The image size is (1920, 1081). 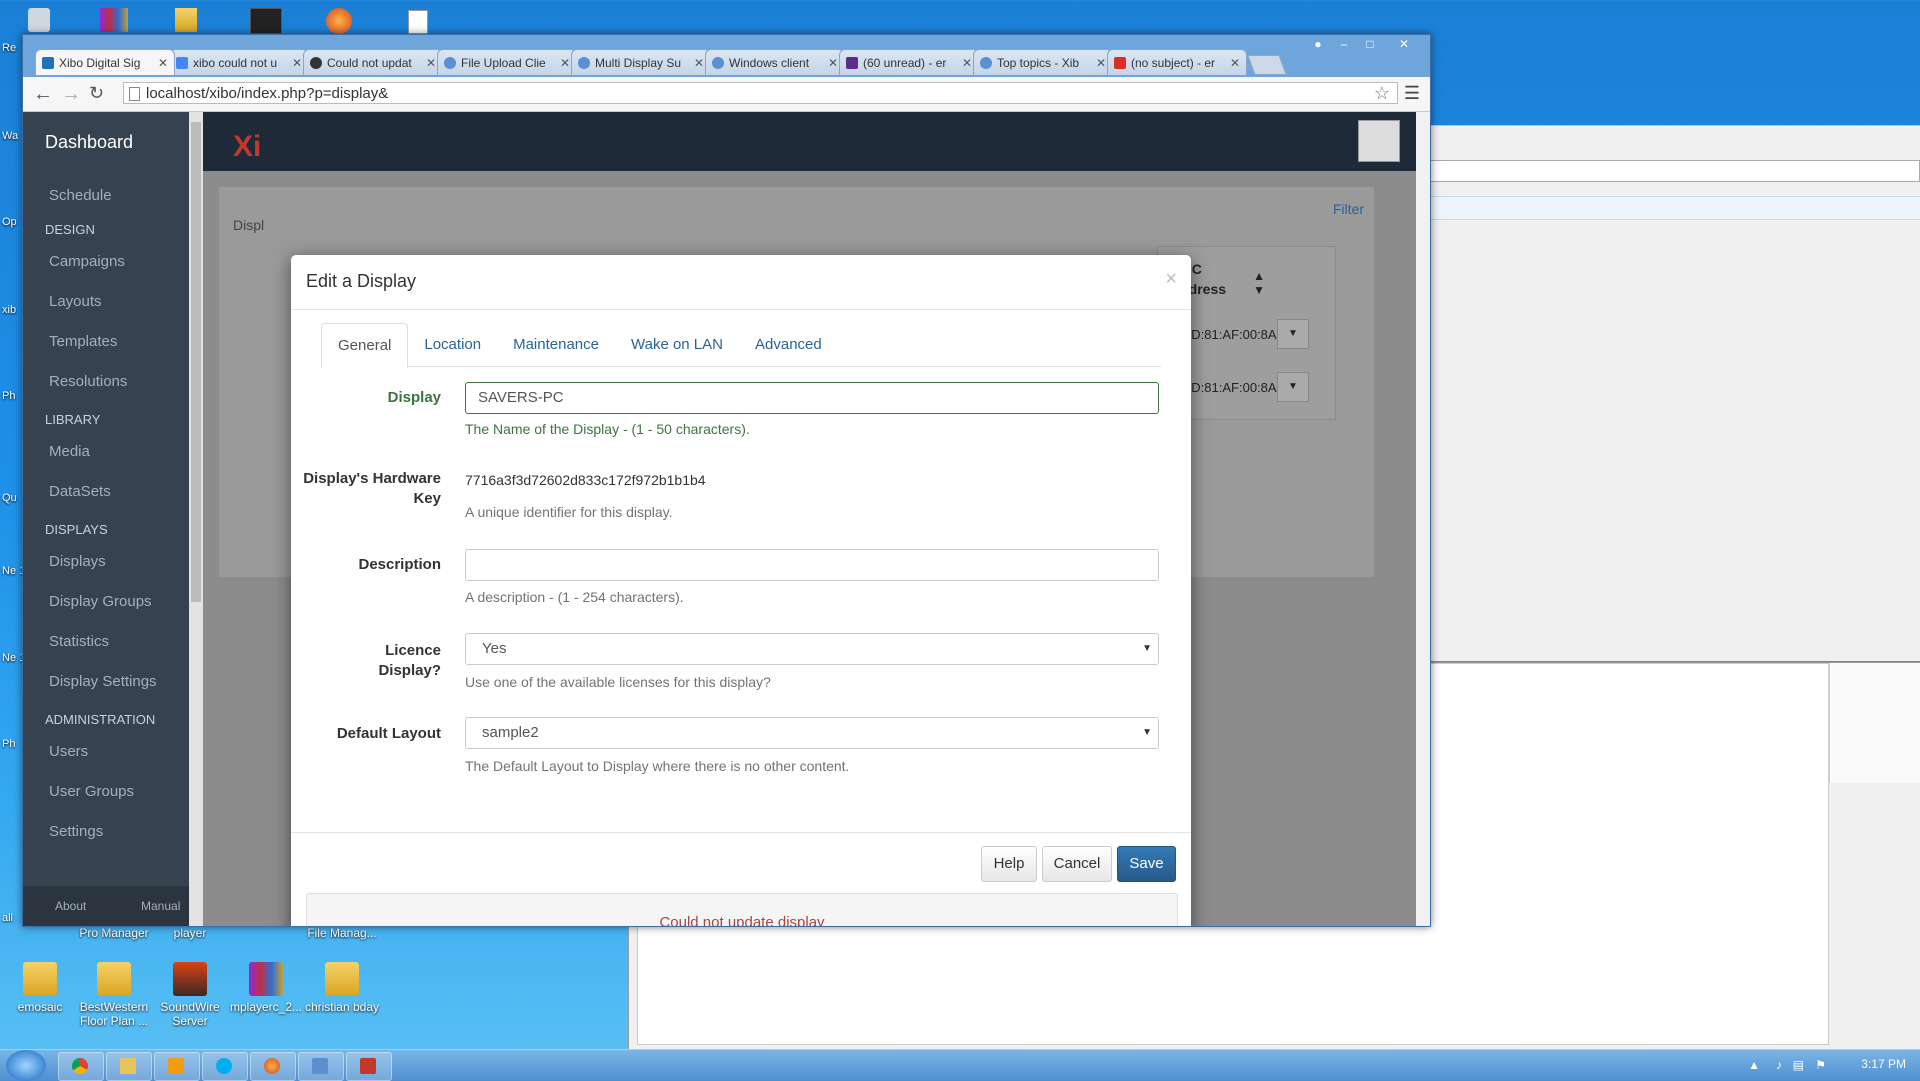 What do you see at coordinates (1379, 141) in the screenshot?
I see `avatar` at bounding box center [1379, 141].